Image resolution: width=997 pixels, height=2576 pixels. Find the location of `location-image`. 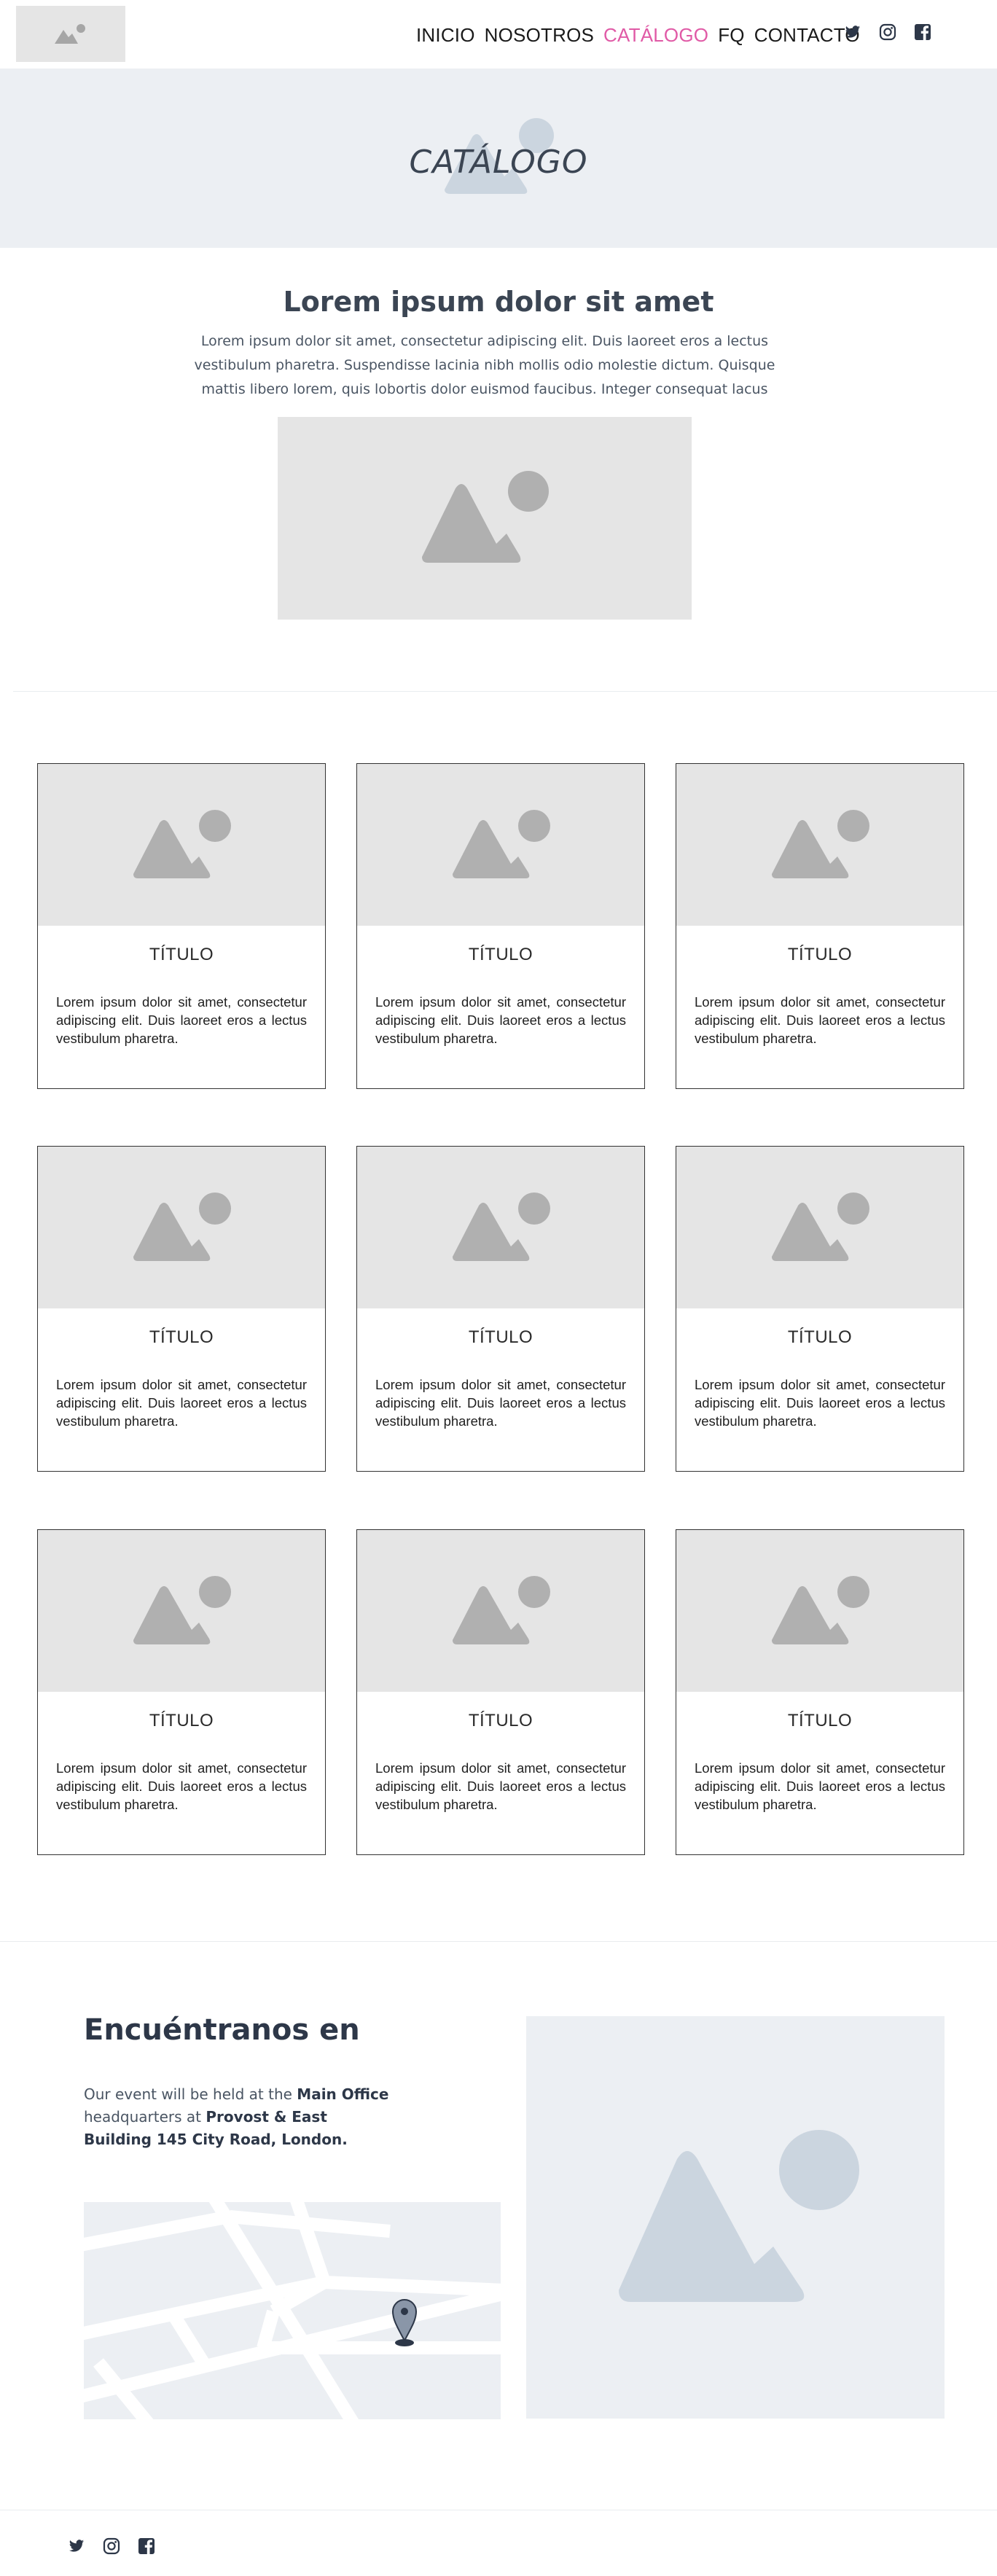

location-image is located at coordinates (735, 2217).